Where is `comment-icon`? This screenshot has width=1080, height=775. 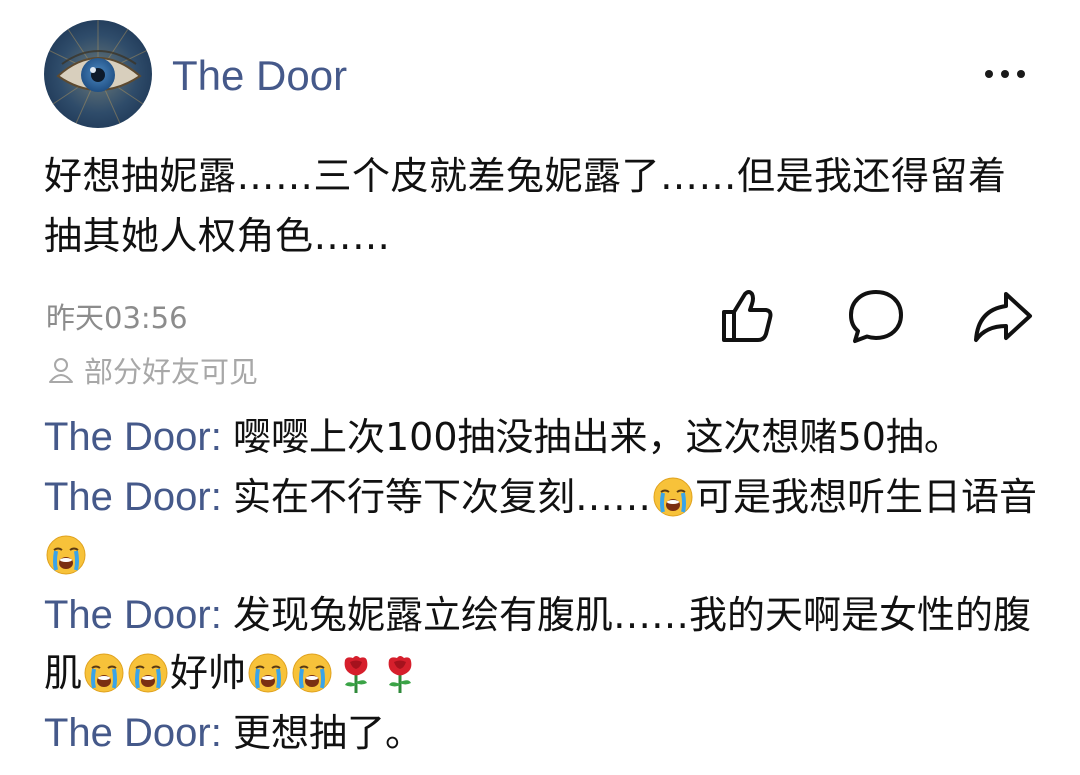 comment-icon is located at coordinates (876, 316).